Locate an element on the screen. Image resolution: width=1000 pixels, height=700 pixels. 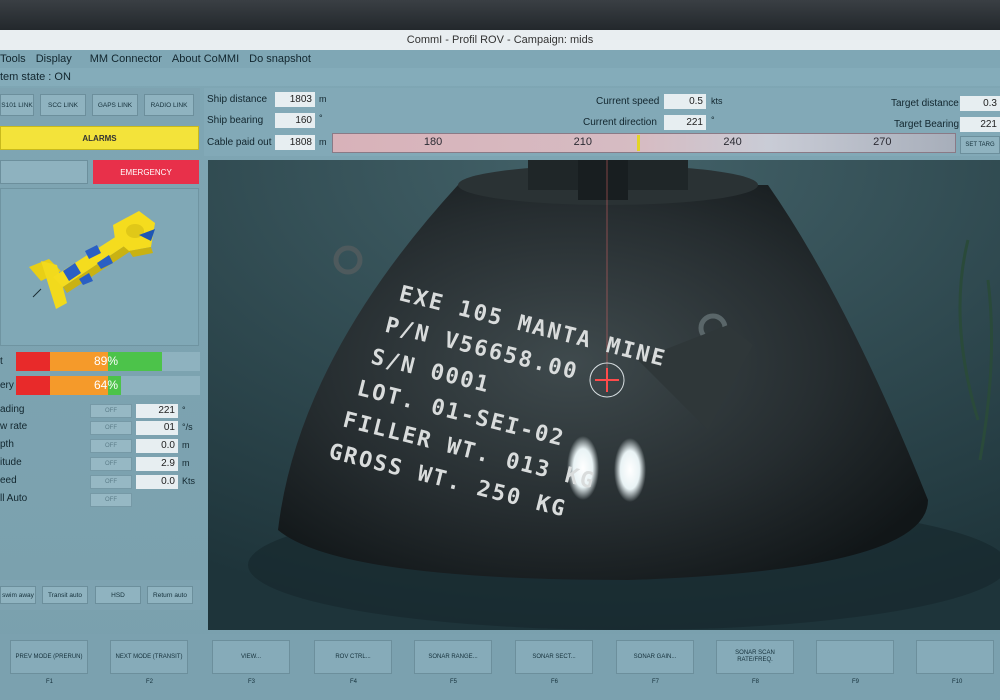
function-key-number: F6 is located at coordinates (555, 682).